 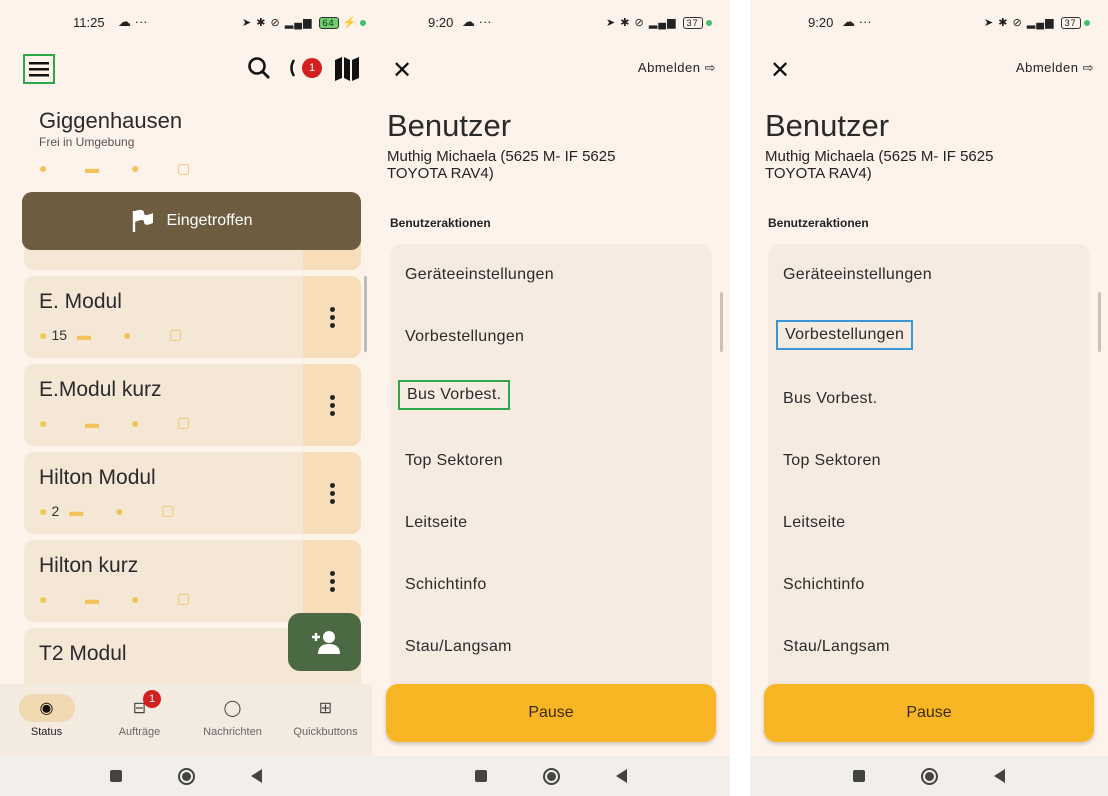 I want to click on orders-badge: 1, so click(x=152, y=699).